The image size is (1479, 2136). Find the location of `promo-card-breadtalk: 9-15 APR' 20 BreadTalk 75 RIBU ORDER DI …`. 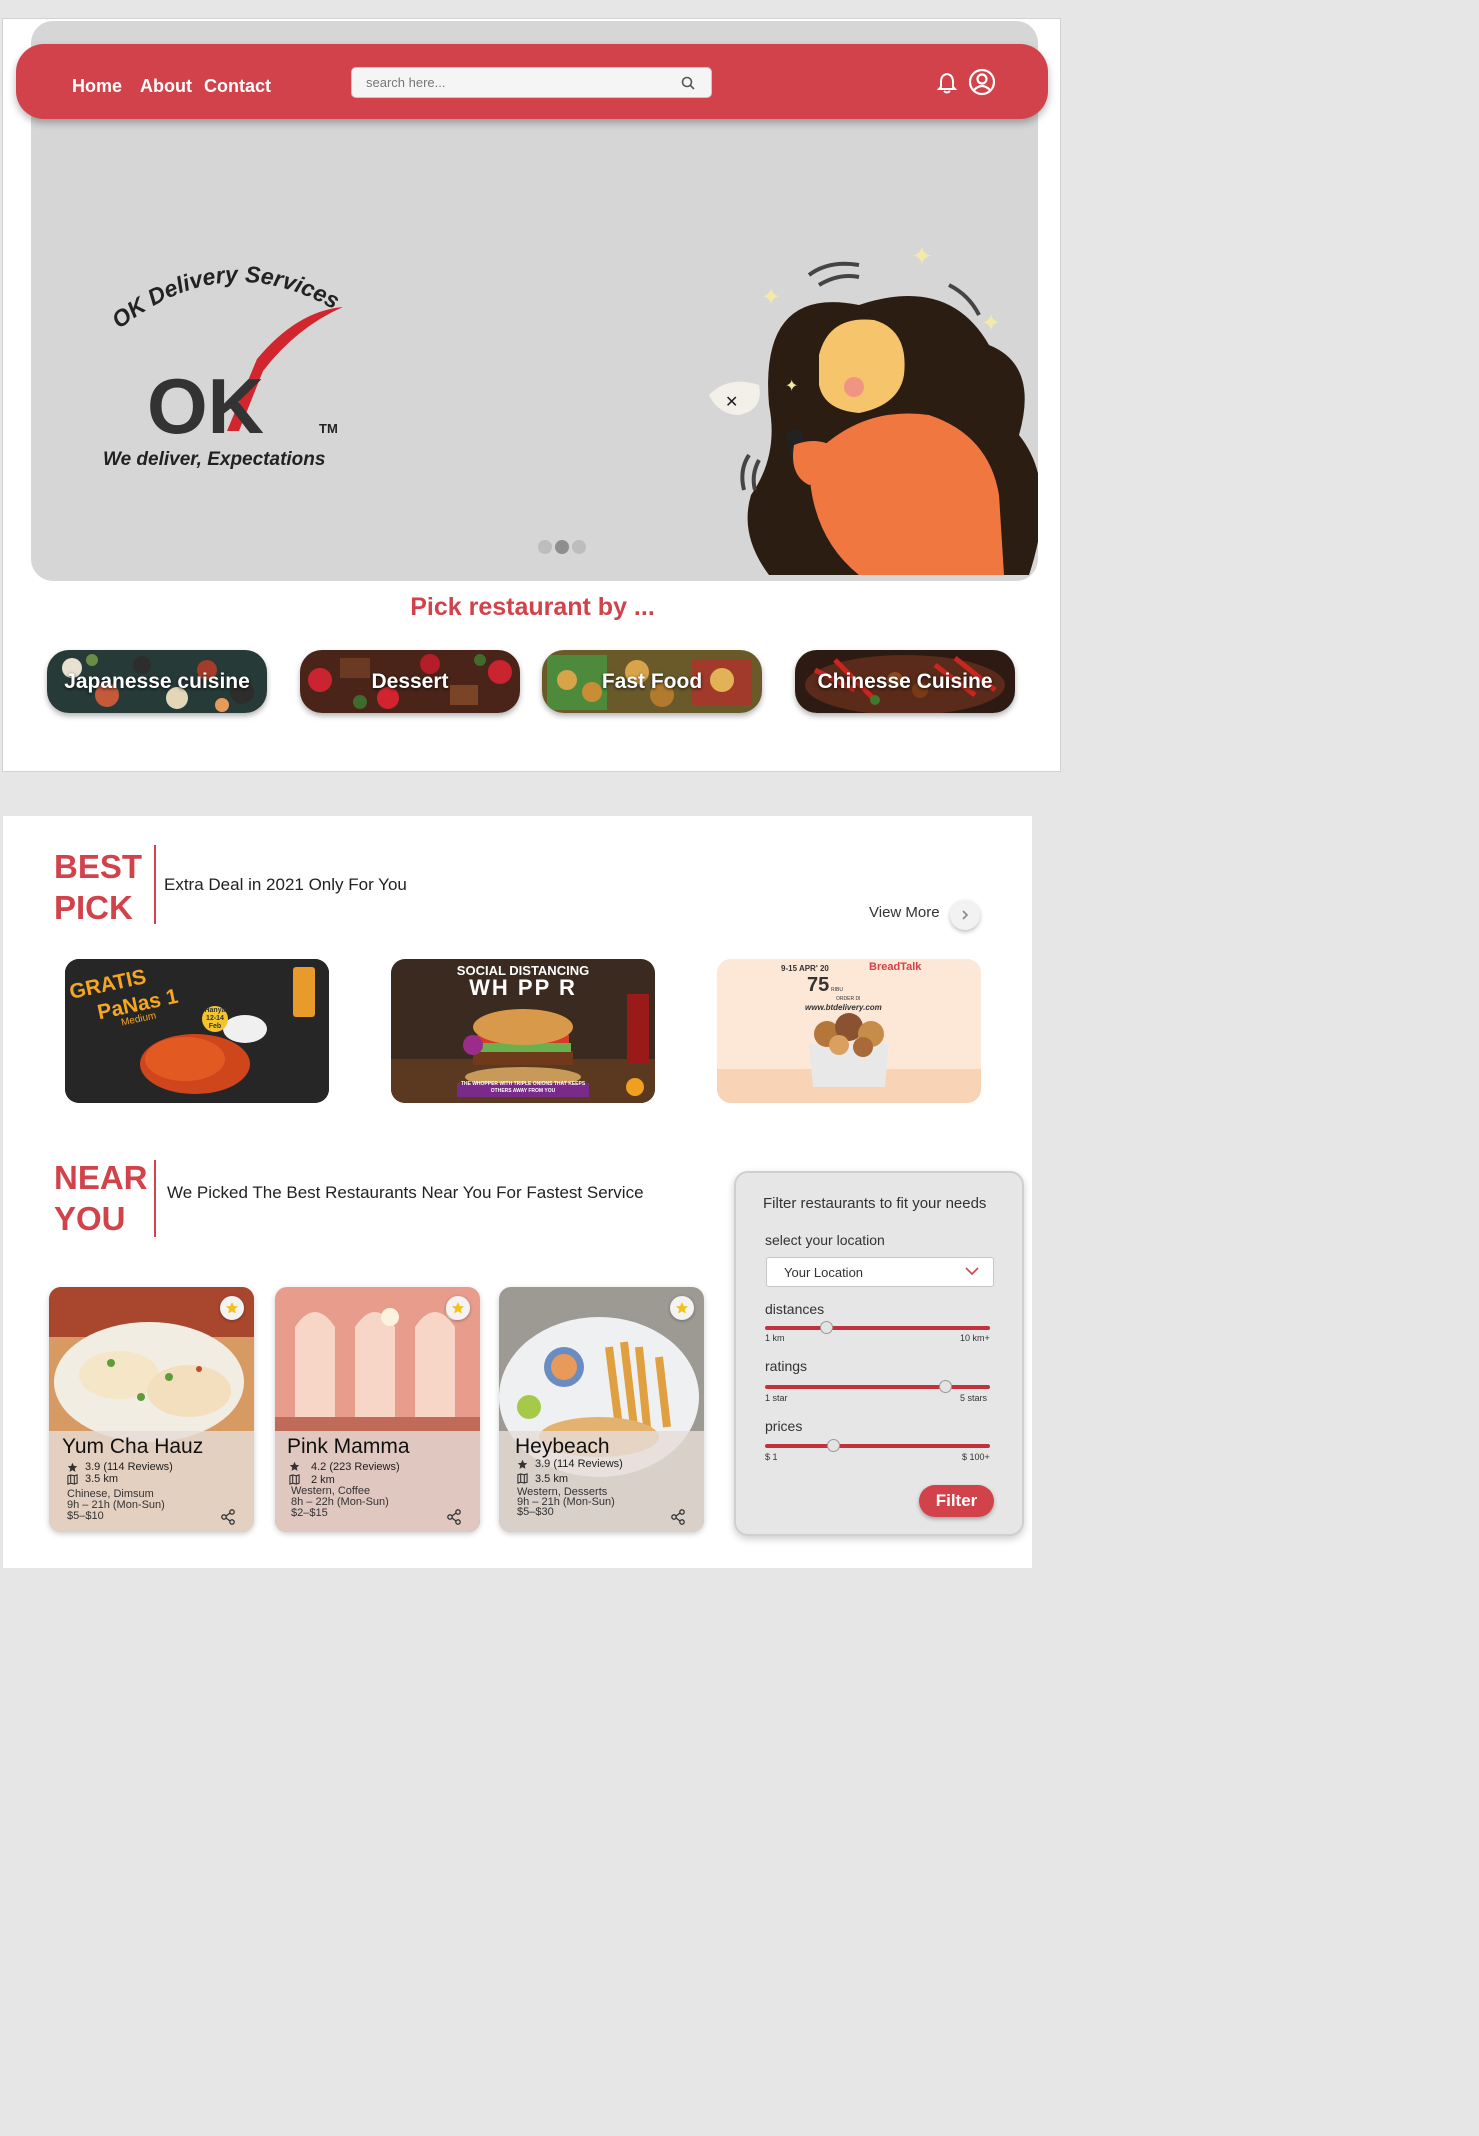

promo-card-breadtalk: 9-15 APR' 20 BreadTalk 75 RIBU ORDER DI … is located at coordinates (849, 1031).